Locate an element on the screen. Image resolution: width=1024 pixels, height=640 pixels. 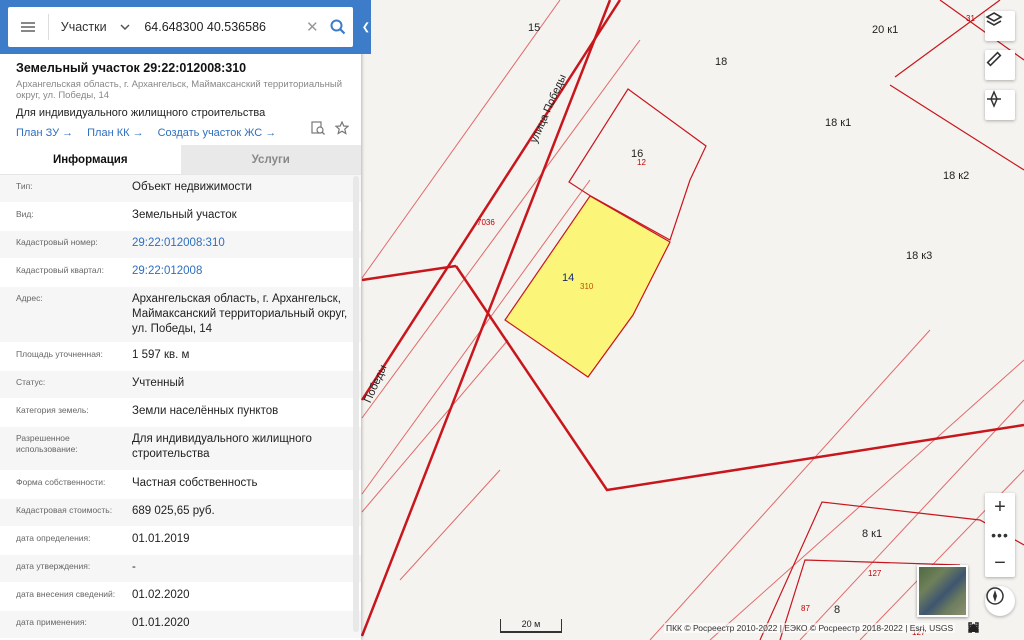
tab-services: Услуги is located at coordinates (270, 159).